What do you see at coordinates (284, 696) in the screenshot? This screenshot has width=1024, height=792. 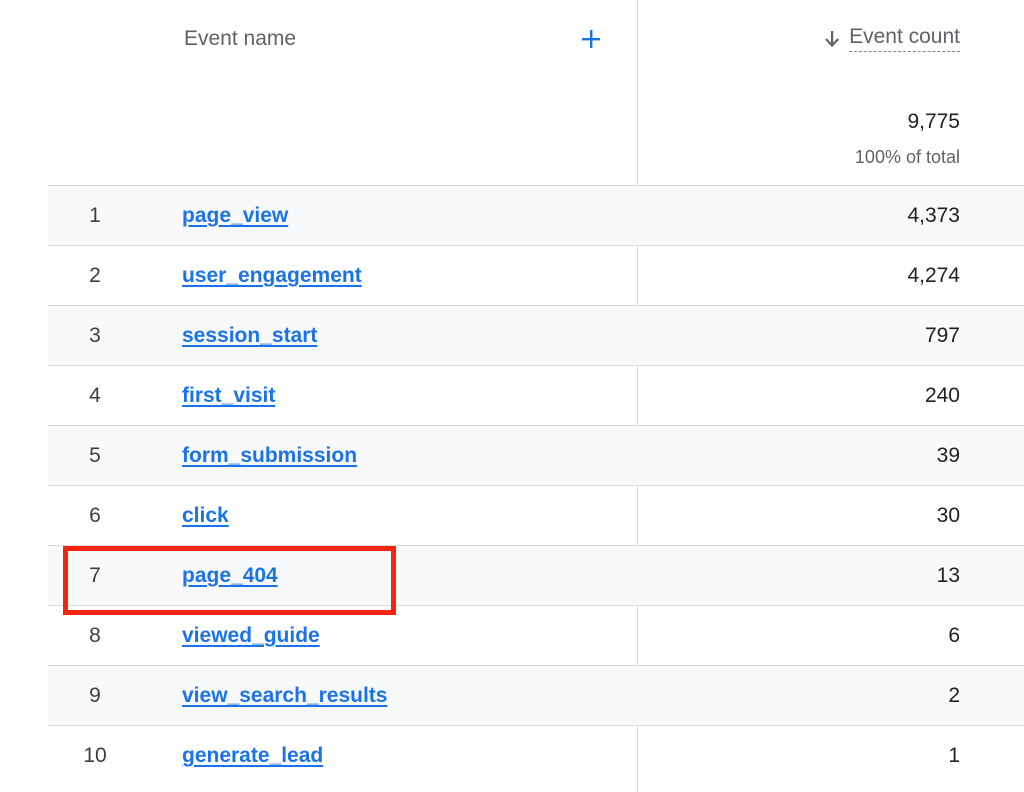 I see `event-name-link: view_search_results` at bounding box center [284, 696].